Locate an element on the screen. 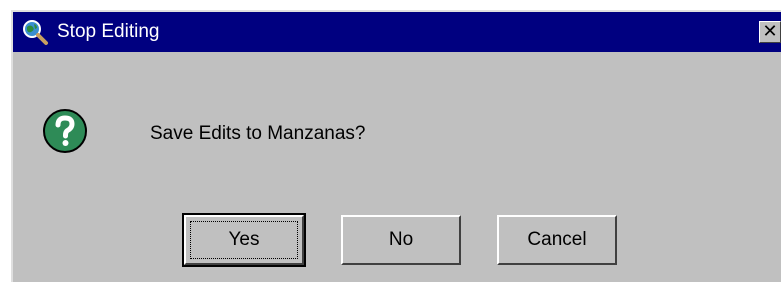 Image resolution: width=781 pixels, height=282 pixels. cancel-button: Cancel is located at coordinates (557, 240).